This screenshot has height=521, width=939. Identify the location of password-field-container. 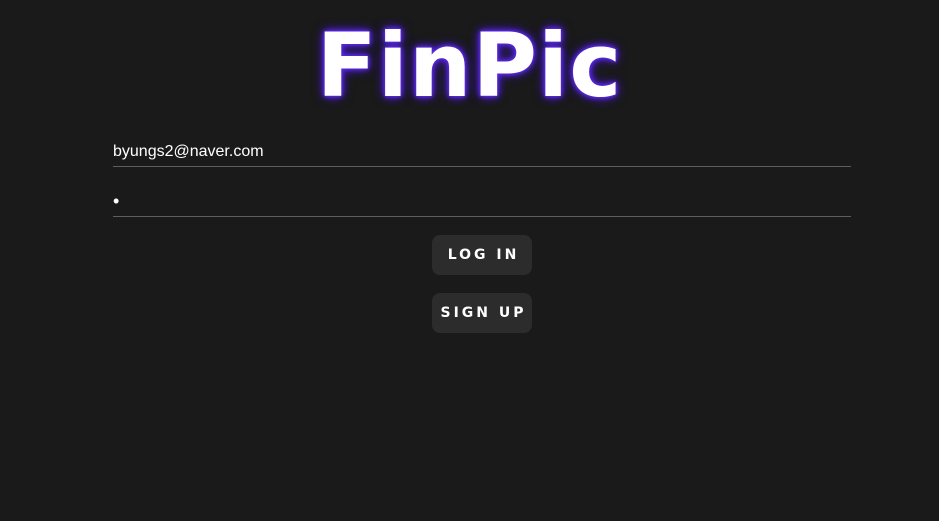
(482, 202).